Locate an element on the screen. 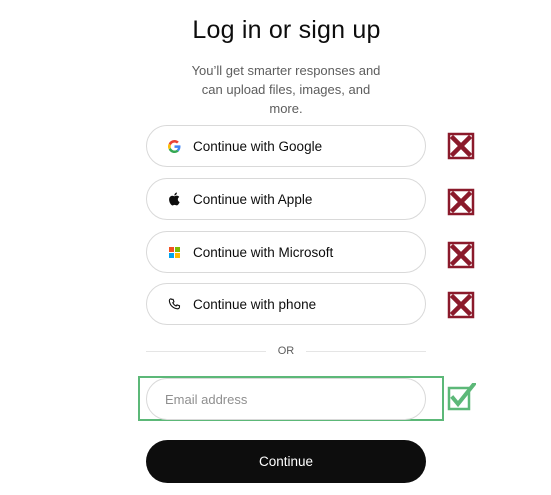  page-title: Log in or sign up is located at coordinates (286, 30).